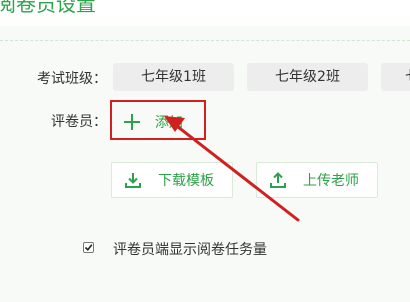 Image resolution: width=410 pixels, height=302 pixels. I want to click on upload-teacher-label: 上传老师, so click(331, 181).